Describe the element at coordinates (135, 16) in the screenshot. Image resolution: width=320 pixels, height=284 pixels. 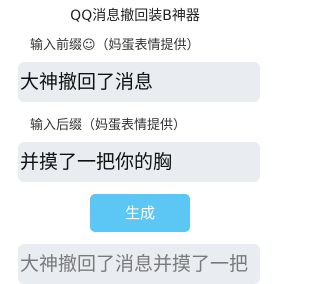
I see `page-title: QQ消息撤回装B神器` at that location.